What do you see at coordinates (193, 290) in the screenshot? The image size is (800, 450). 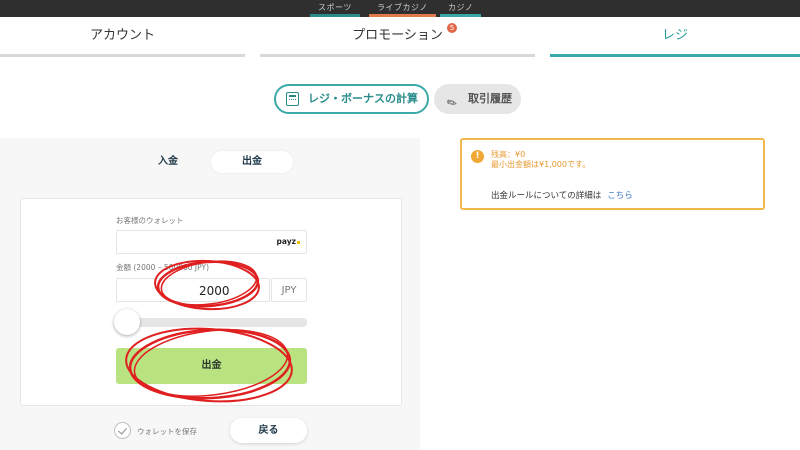 I see `amount-input: 2000` at bounding box center [193, 290].